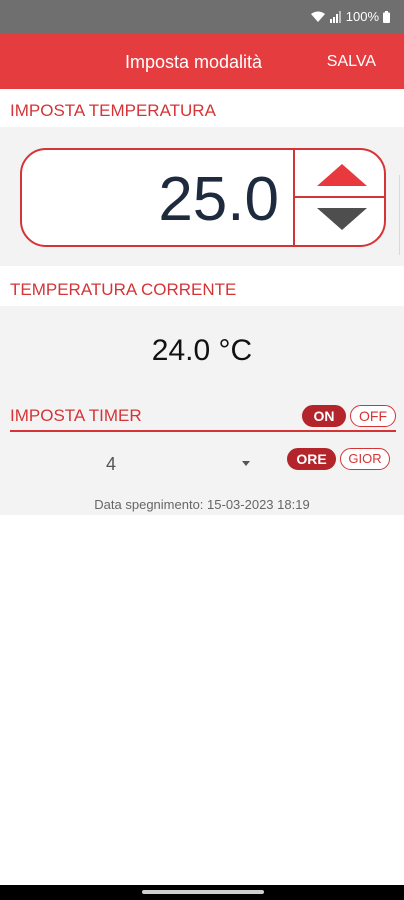 This screenshot has width=404, height=900. I want to click on off-date-text: Data spegnimento: 15-03-2023 18:19, so click(202, 504).